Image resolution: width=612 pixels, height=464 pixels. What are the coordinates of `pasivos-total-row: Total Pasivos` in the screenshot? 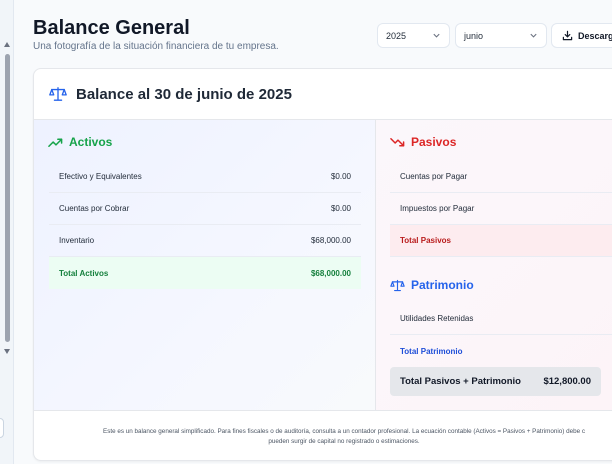 It's located at (501, 241).